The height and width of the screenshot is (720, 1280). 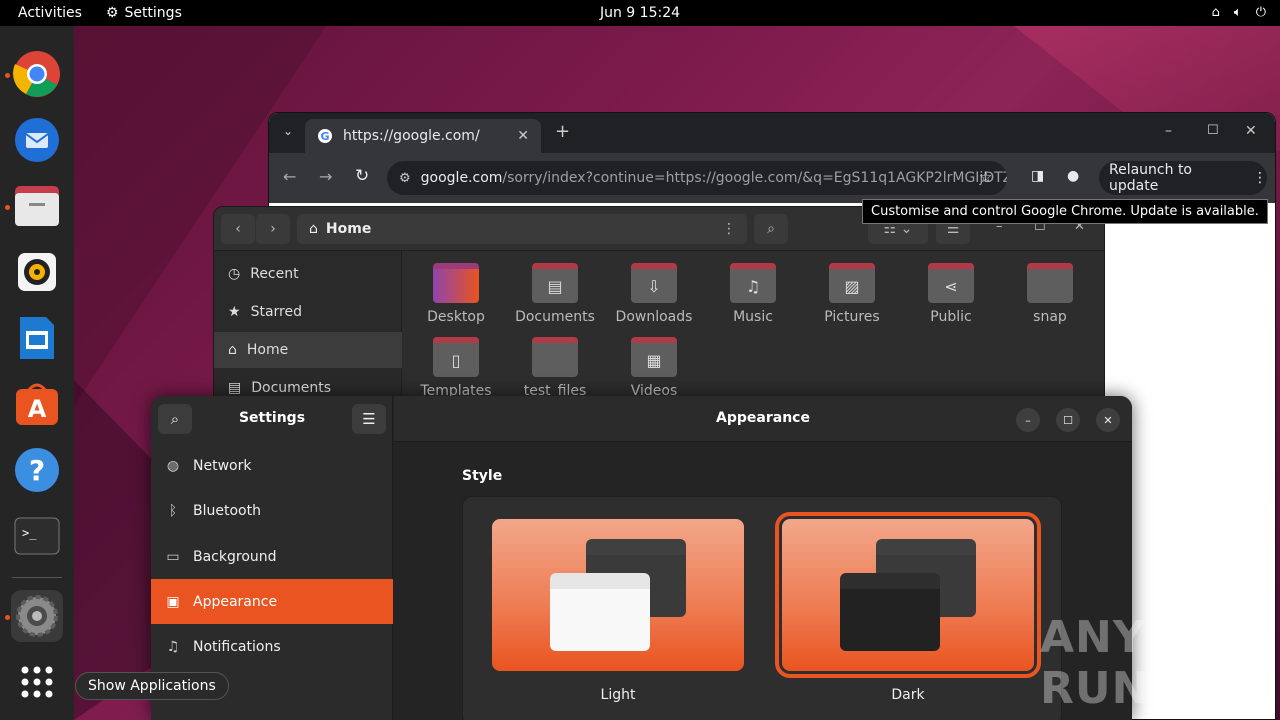 I want to click on new-tab-button: +, so click(x=562, y=131).